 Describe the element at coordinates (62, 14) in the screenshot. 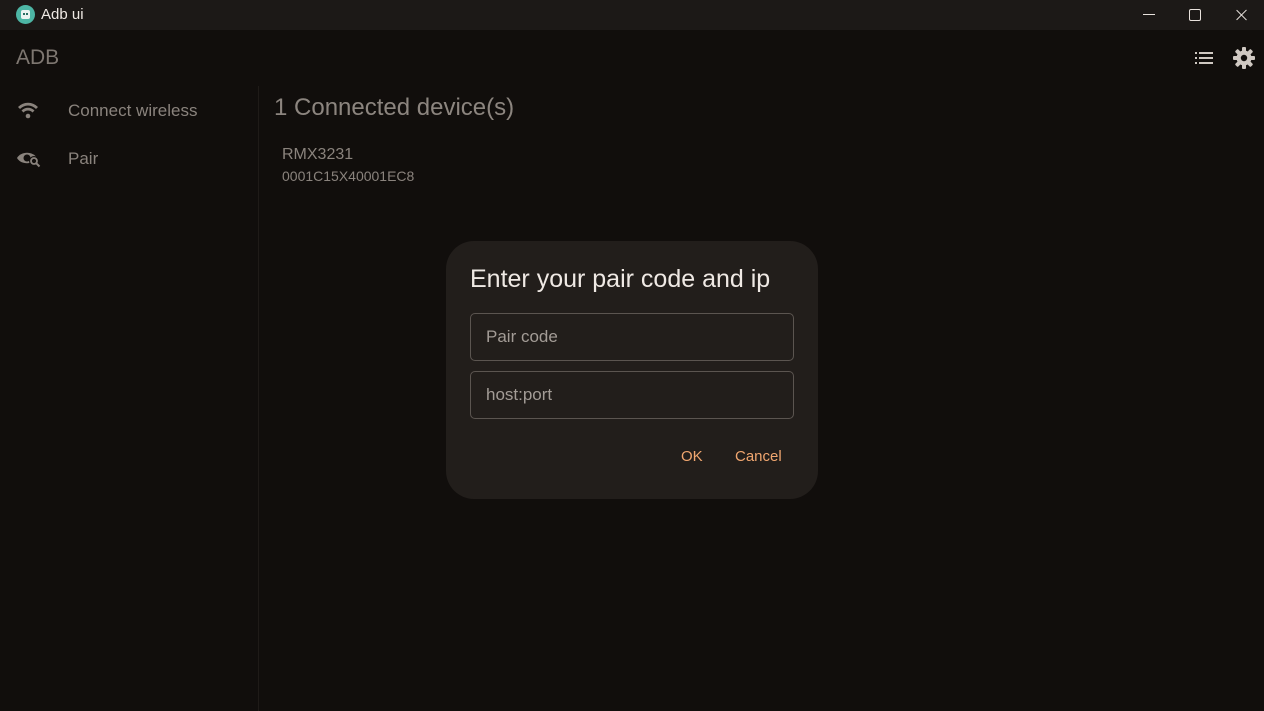

I see `window-title: Adb ui` at that location.